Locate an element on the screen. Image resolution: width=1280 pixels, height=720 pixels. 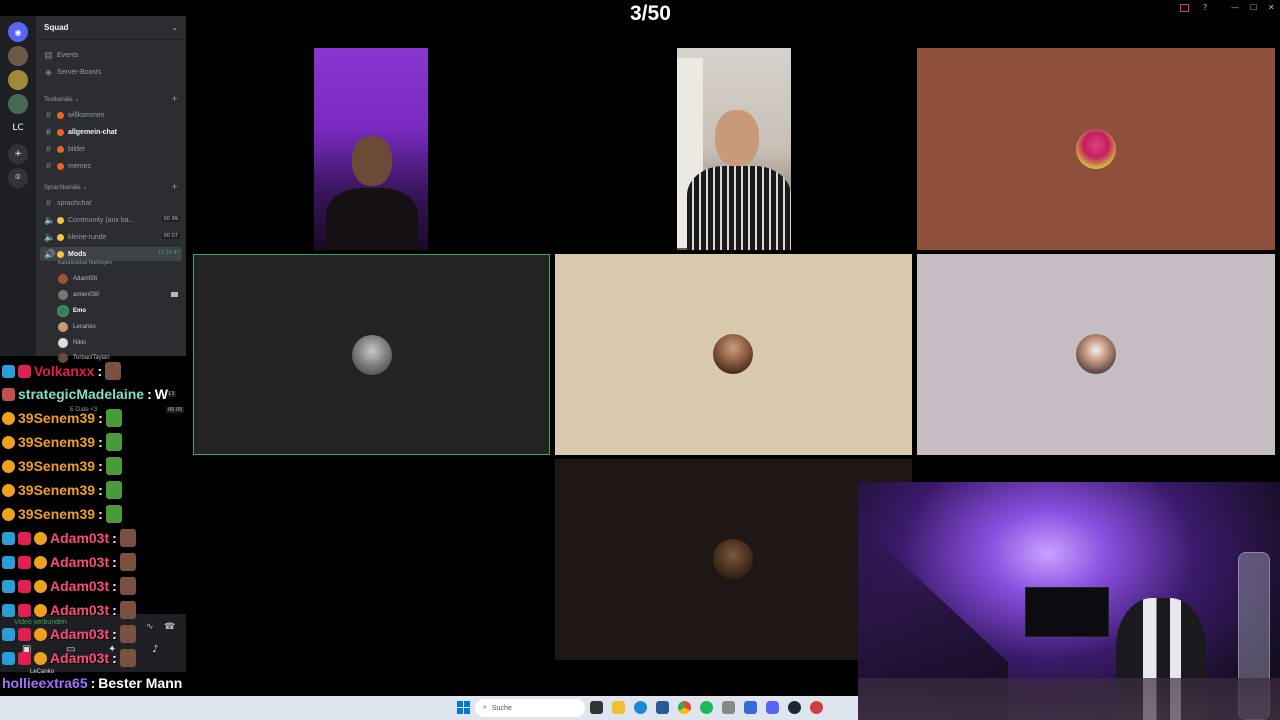
task-view-icon is located at coordinates (596, 707).